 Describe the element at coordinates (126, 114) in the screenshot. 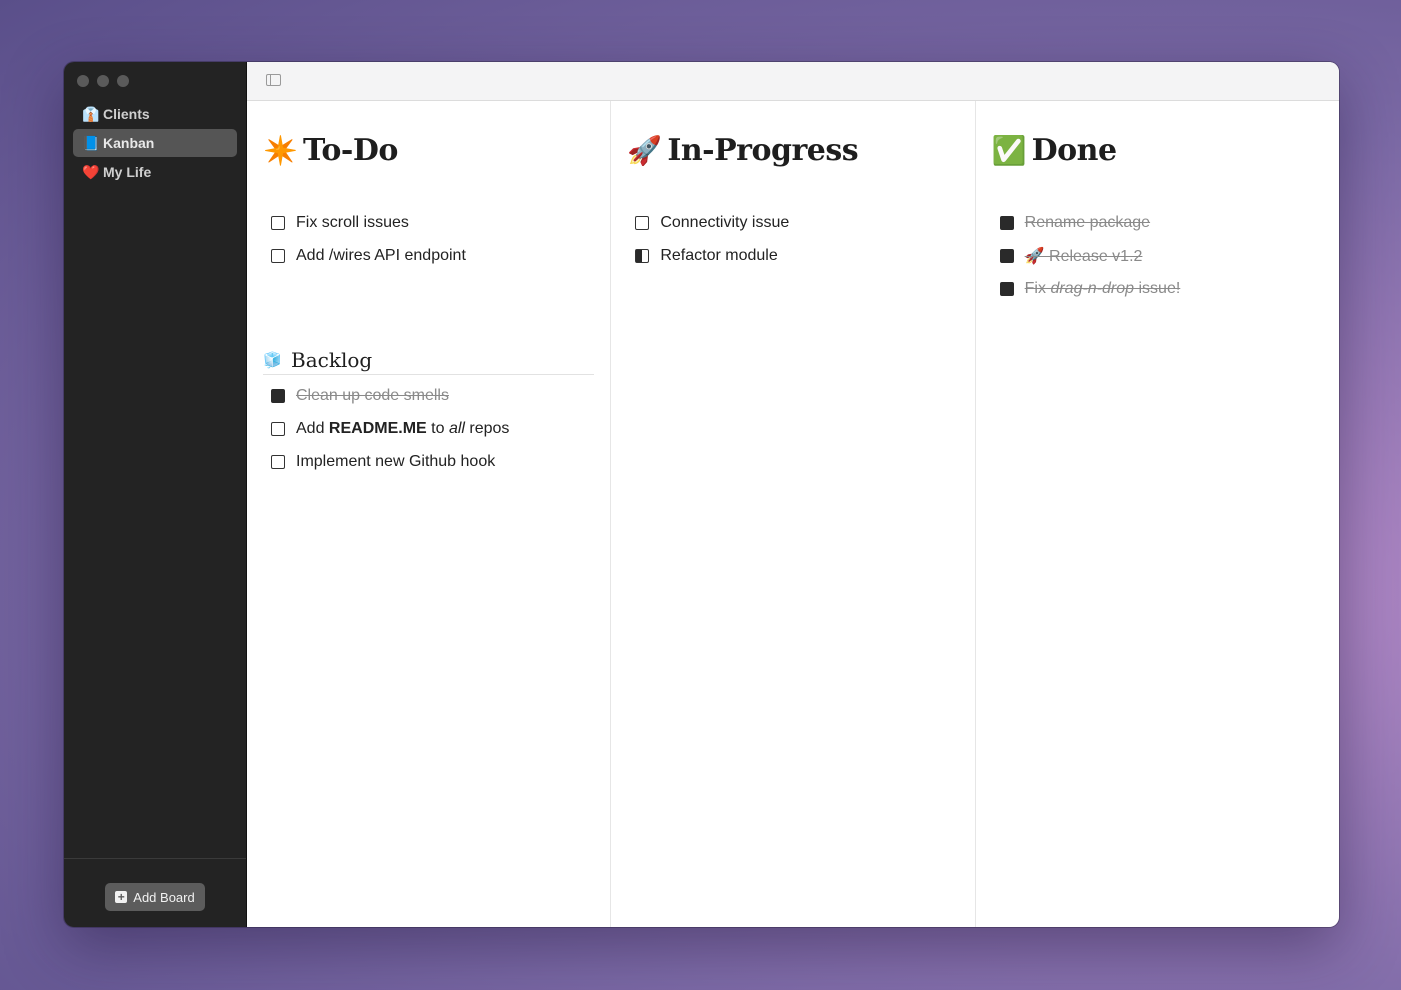

I see `sidebar-item-label: Clients` at that location.